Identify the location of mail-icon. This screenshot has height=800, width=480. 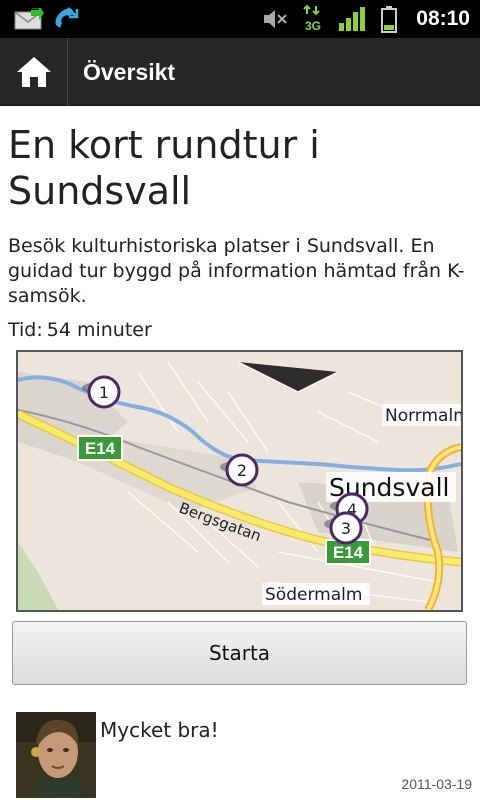
(29, 19).